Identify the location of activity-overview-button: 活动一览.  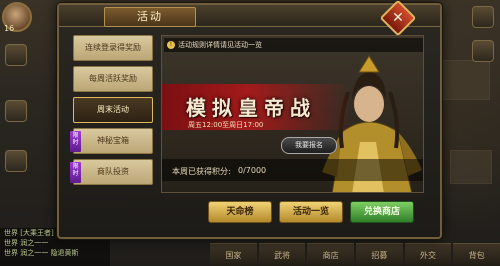
(311, 212).